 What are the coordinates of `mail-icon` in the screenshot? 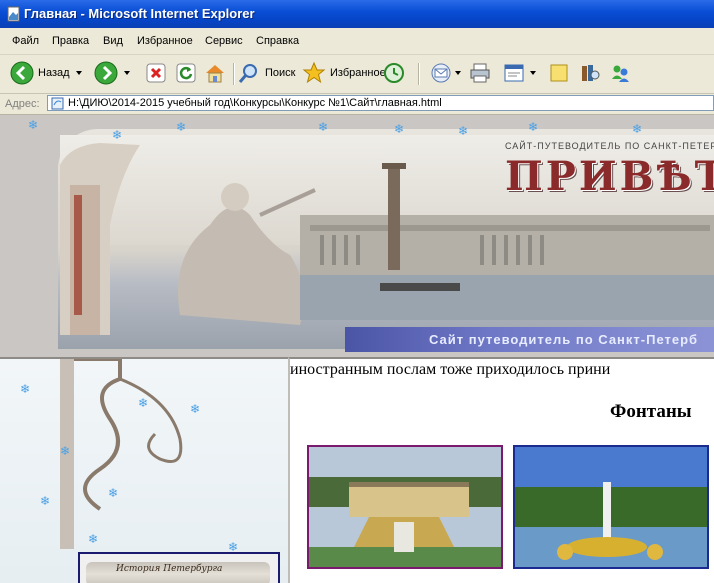 It's located at (441, 73).